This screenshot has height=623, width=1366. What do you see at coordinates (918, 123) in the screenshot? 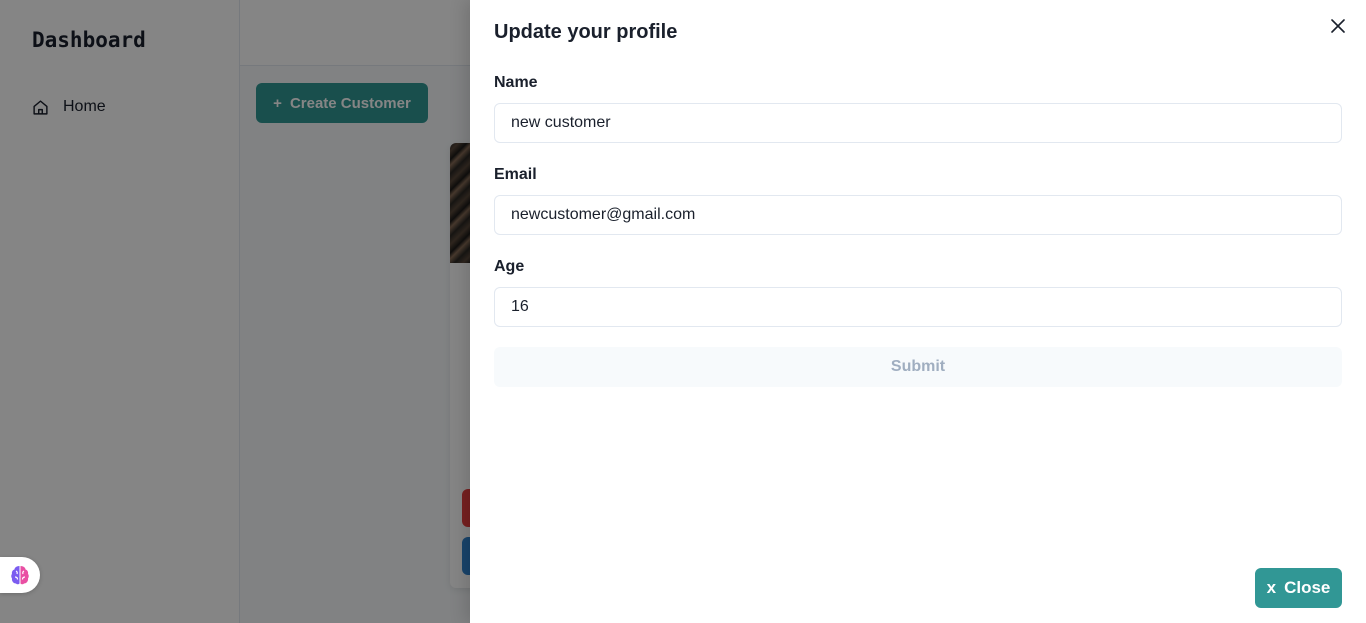
I see `name-field` at bounding box center [918, 123].